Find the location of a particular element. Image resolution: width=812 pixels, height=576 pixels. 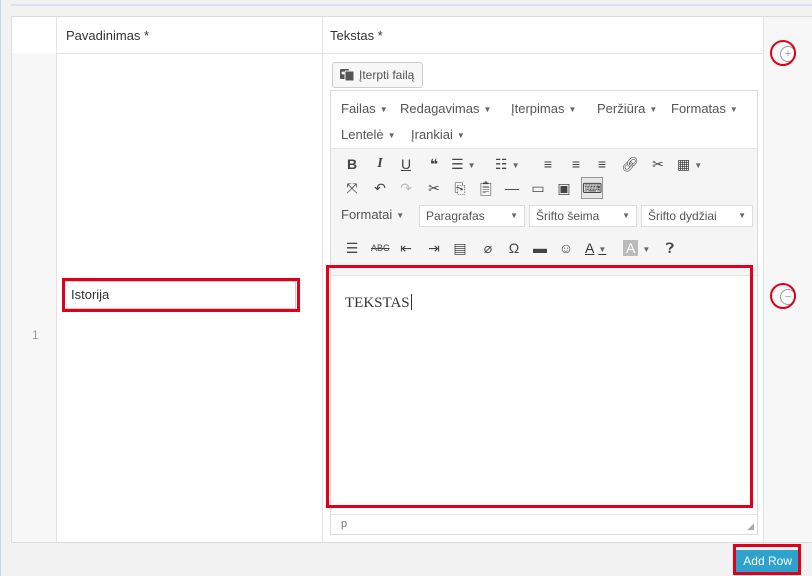

menu-label: Įrankiai is located at coordinates (432, 134).